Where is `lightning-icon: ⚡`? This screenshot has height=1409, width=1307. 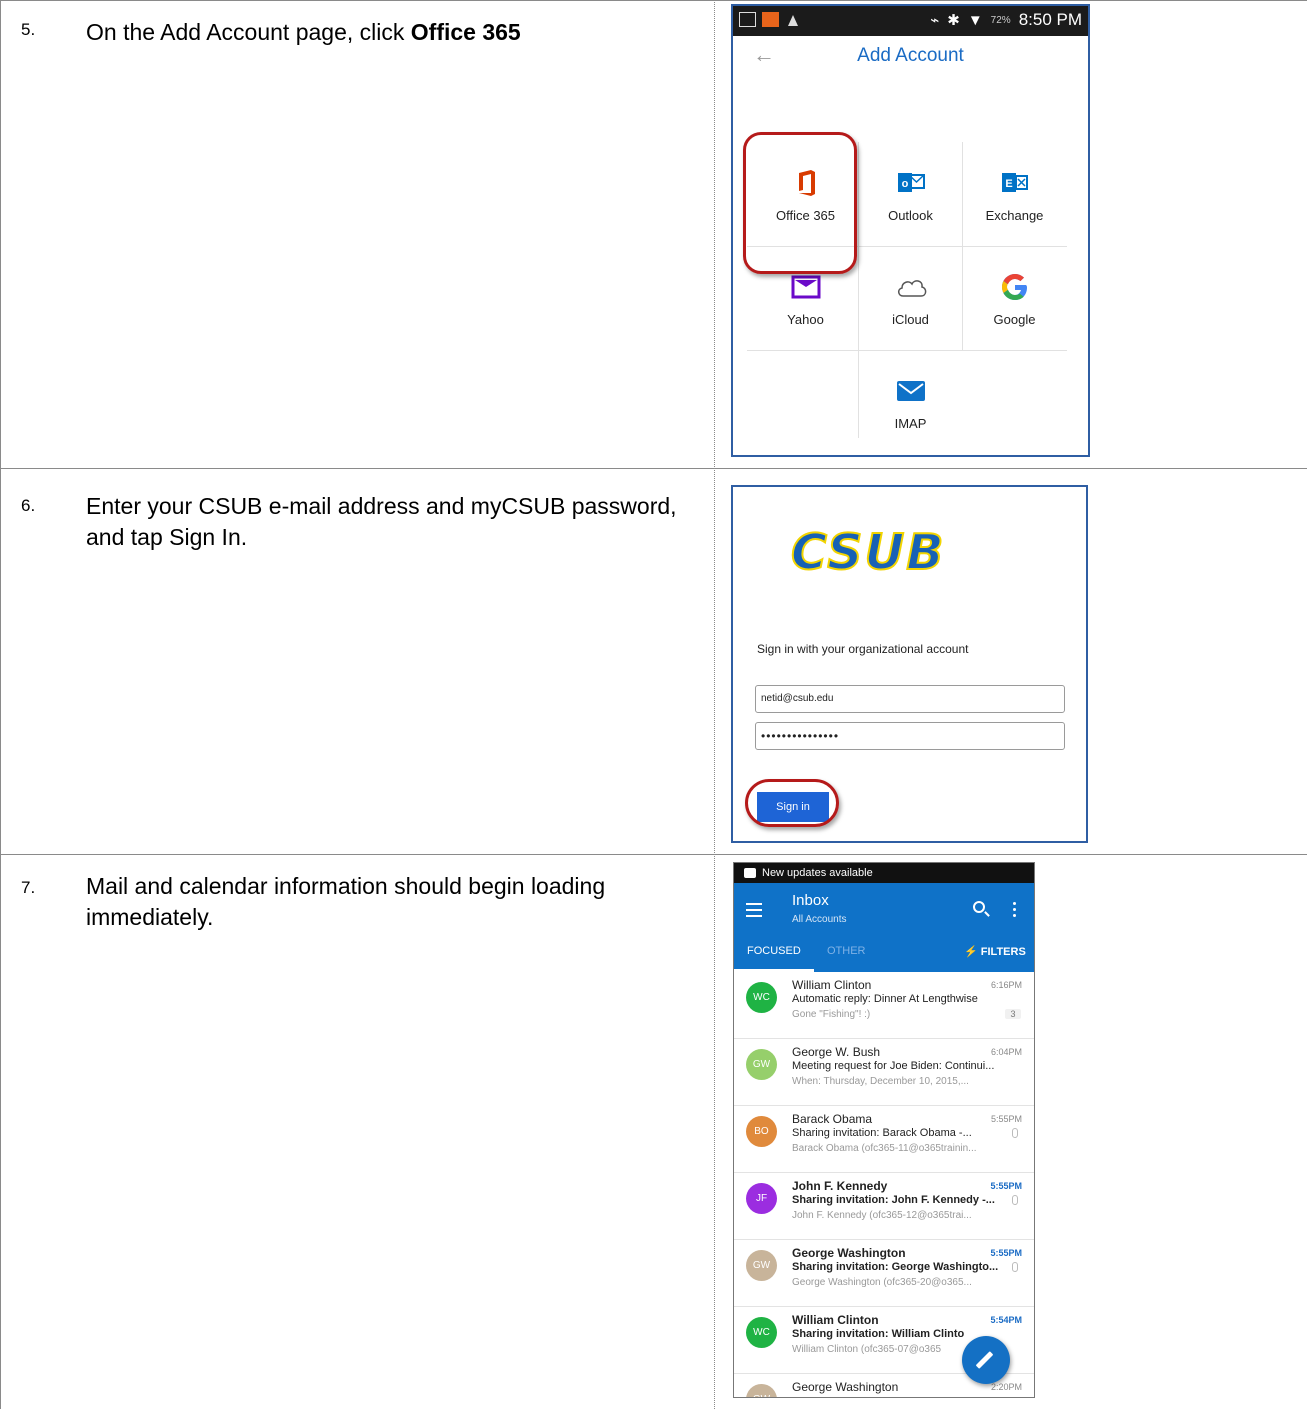 lightning-icon: ⚡ is located at coordinates (971, 952).